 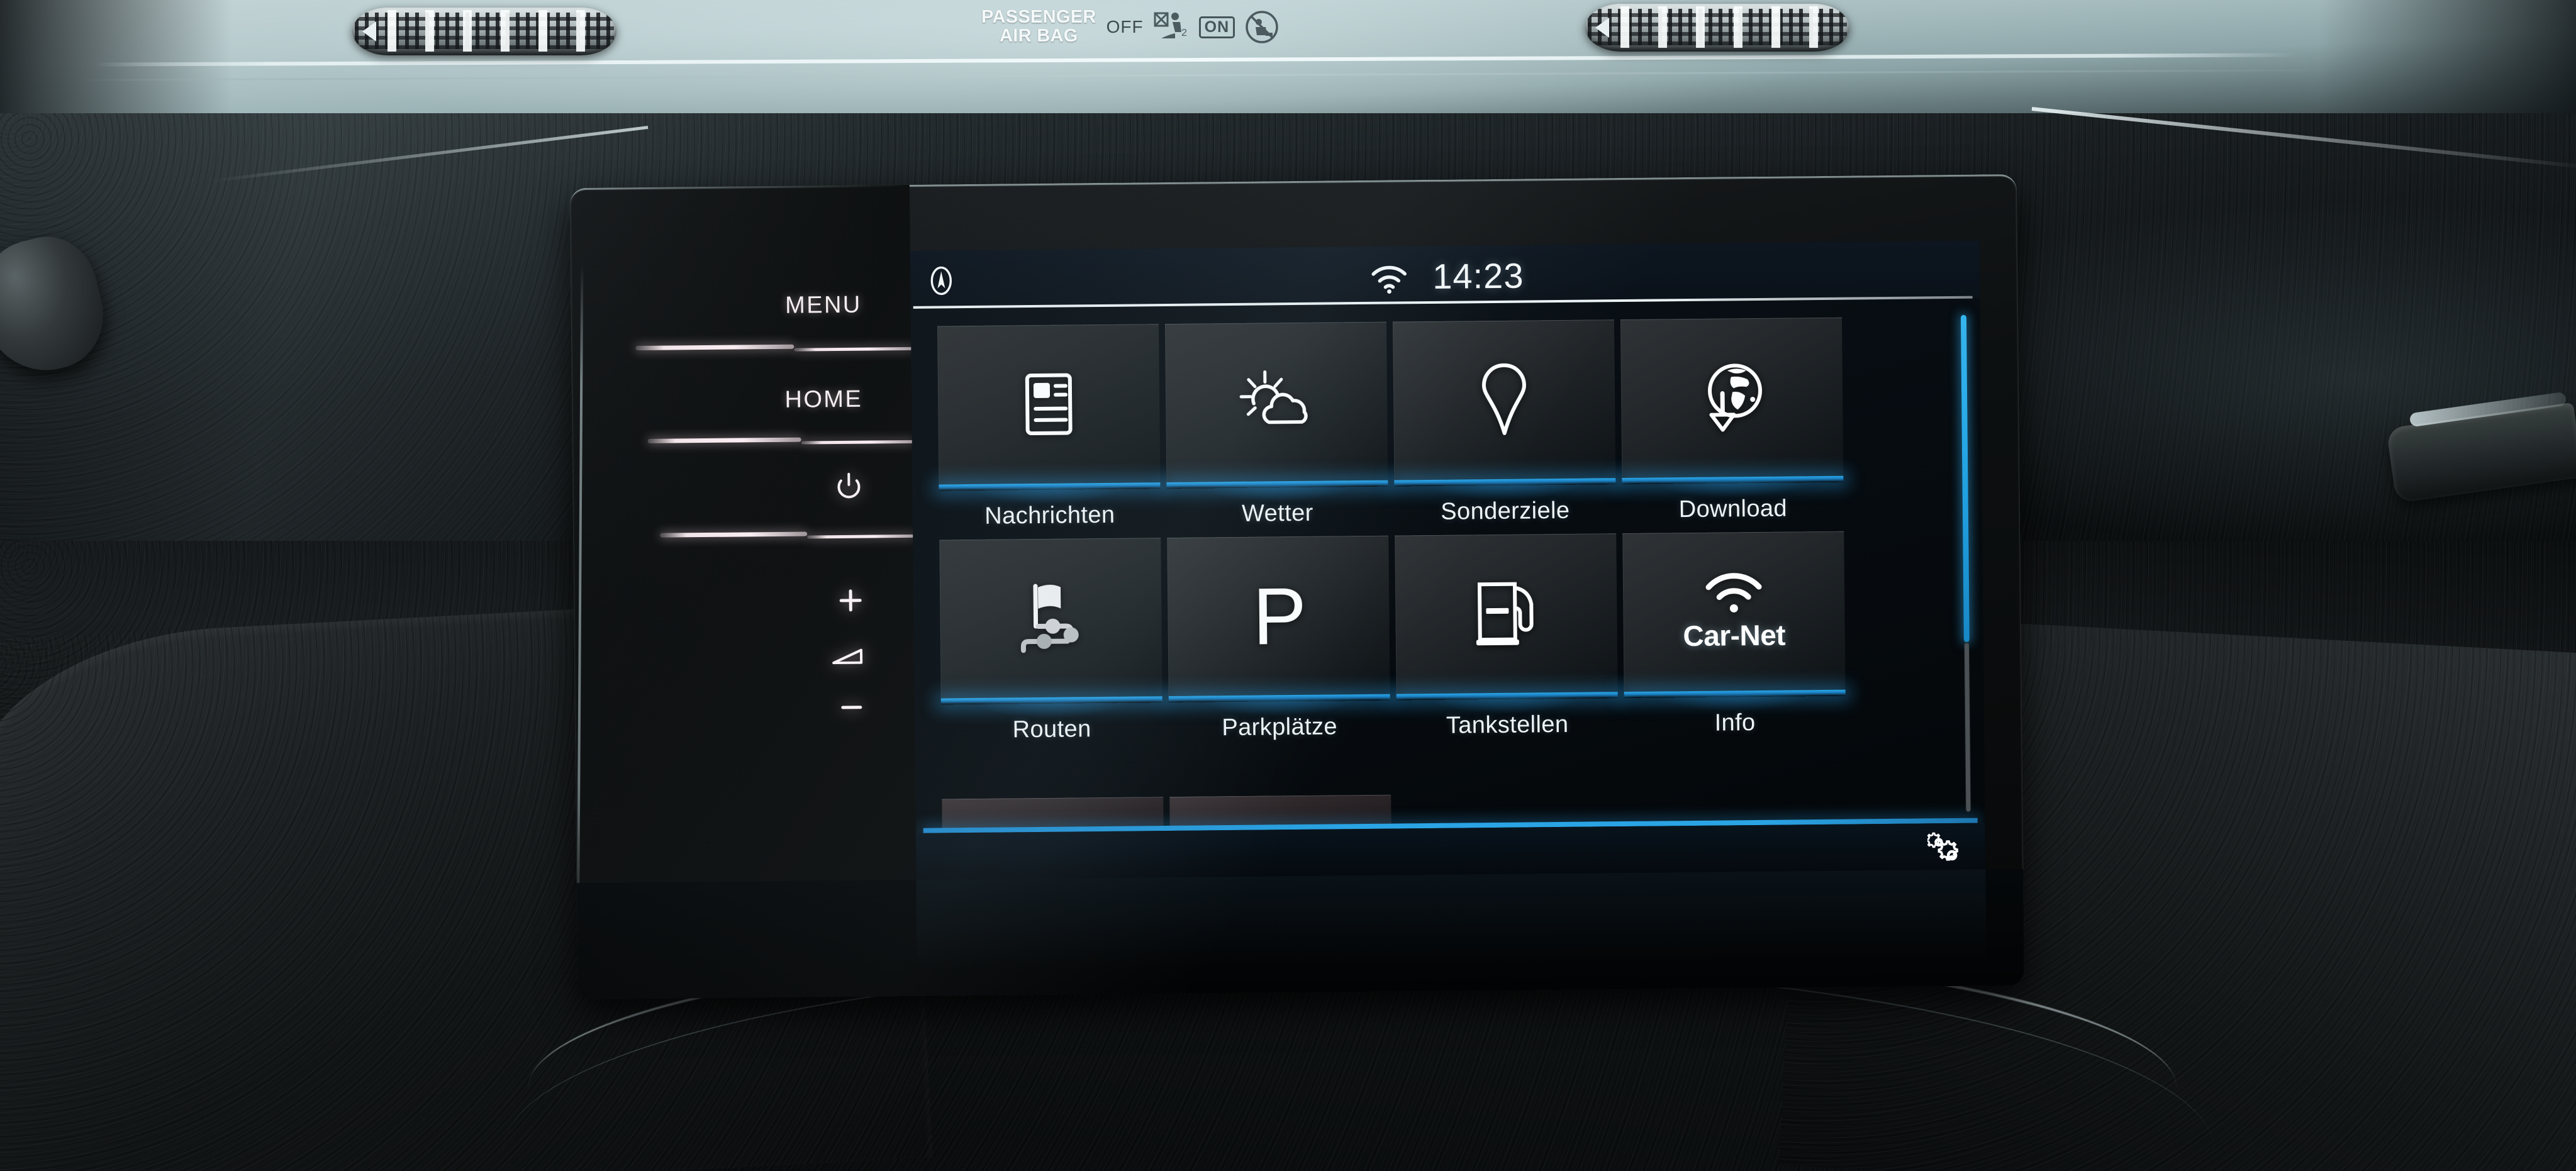 I want to click on tile-info: Car-Net, so click(x=1735, y=630).